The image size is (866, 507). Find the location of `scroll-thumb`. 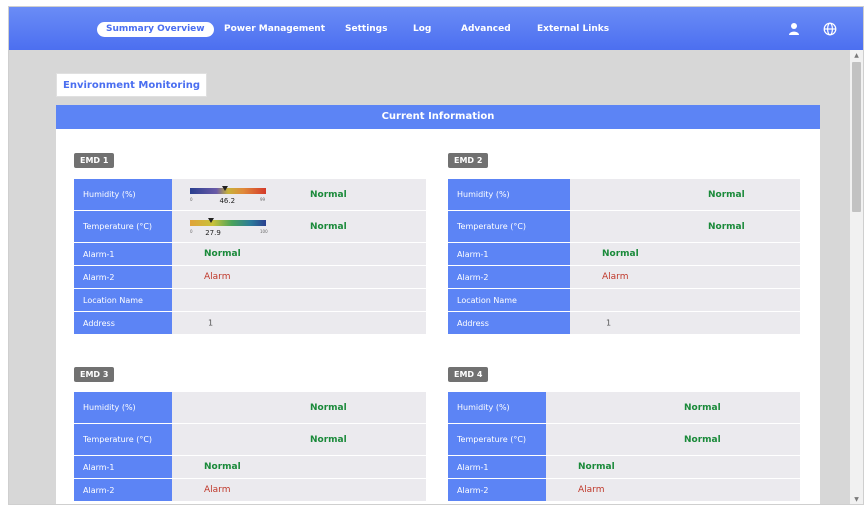

scroll-thumb is located at coordinates (856, 137).